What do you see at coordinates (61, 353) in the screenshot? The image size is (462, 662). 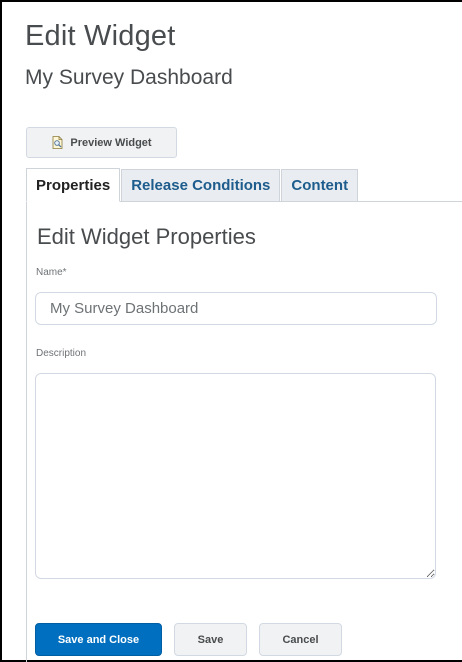 I see `description-label: Description` at bounding box center [61, 353].